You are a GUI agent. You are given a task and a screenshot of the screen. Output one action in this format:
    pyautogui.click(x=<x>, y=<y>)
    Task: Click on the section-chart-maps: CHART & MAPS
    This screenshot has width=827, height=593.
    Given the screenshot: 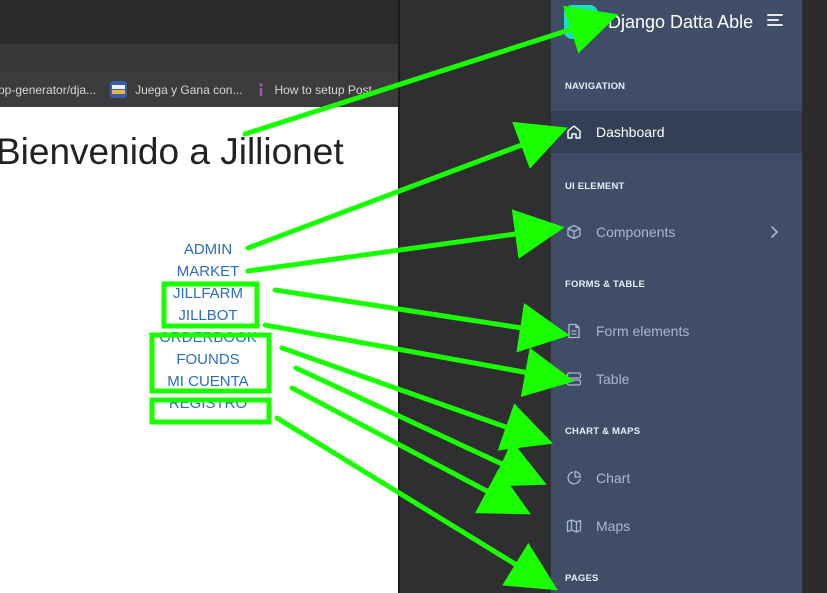 What is the action you would take?
    pyautogui.click(x=603, y=431)
    